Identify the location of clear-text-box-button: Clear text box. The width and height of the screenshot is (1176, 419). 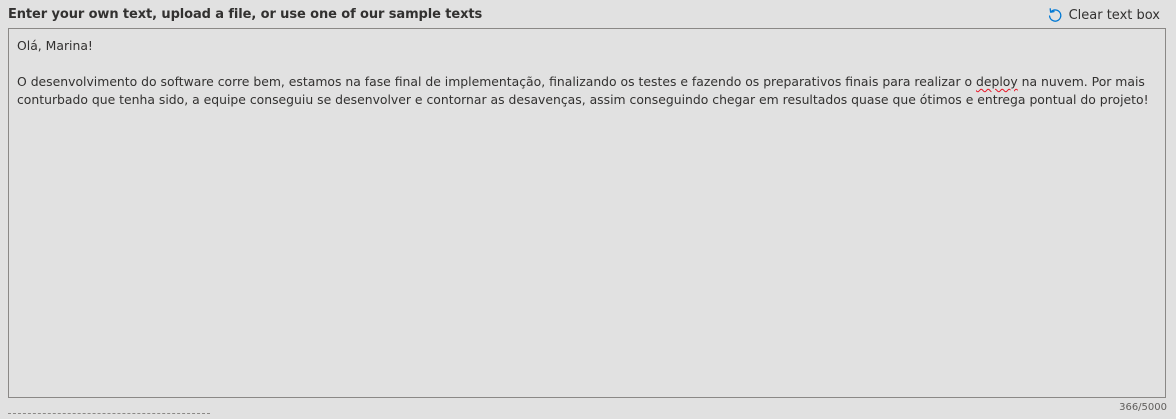
(1103, 15).